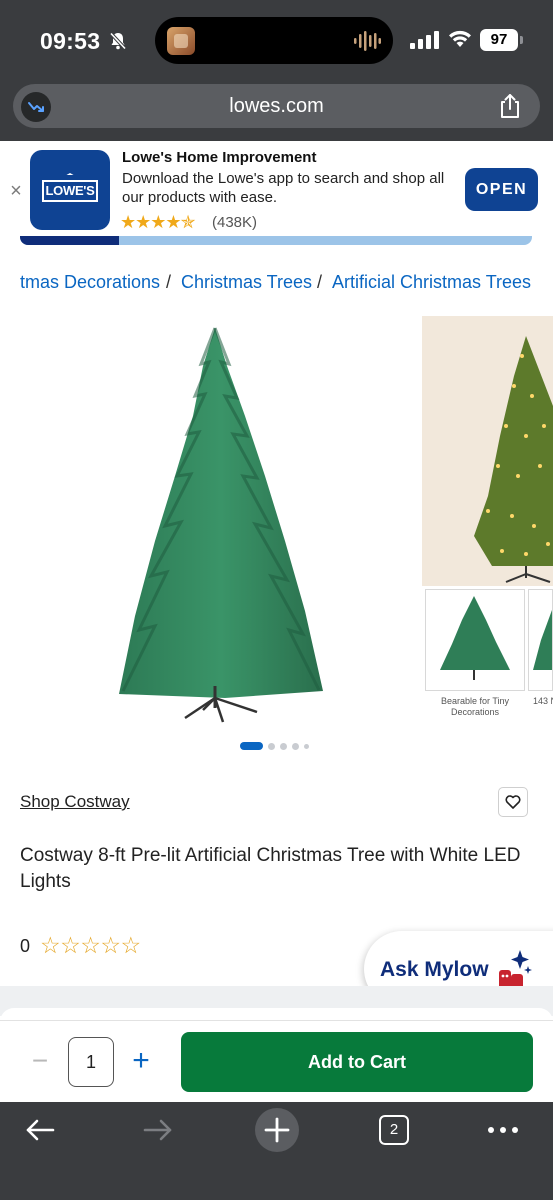  I want to click on breadcrumb-artificial-christmas-trees: Artificial Christmas Trees, so click(431, 282).